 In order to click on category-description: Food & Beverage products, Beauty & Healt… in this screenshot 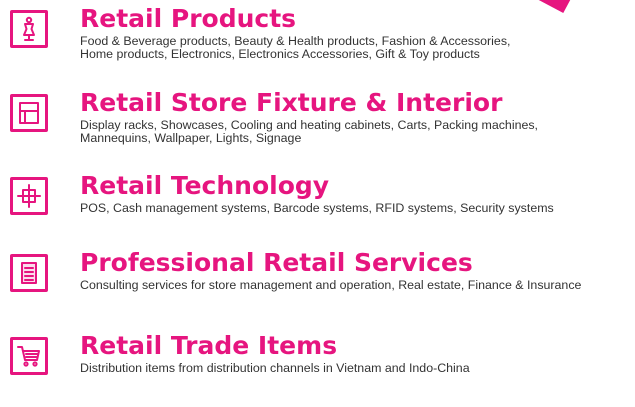, I will do `click(295, 48)`.